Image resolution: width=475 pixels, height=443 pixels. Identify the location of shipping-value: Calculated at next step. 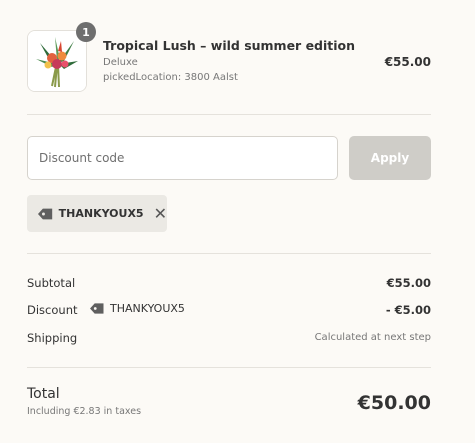
(372, 337).